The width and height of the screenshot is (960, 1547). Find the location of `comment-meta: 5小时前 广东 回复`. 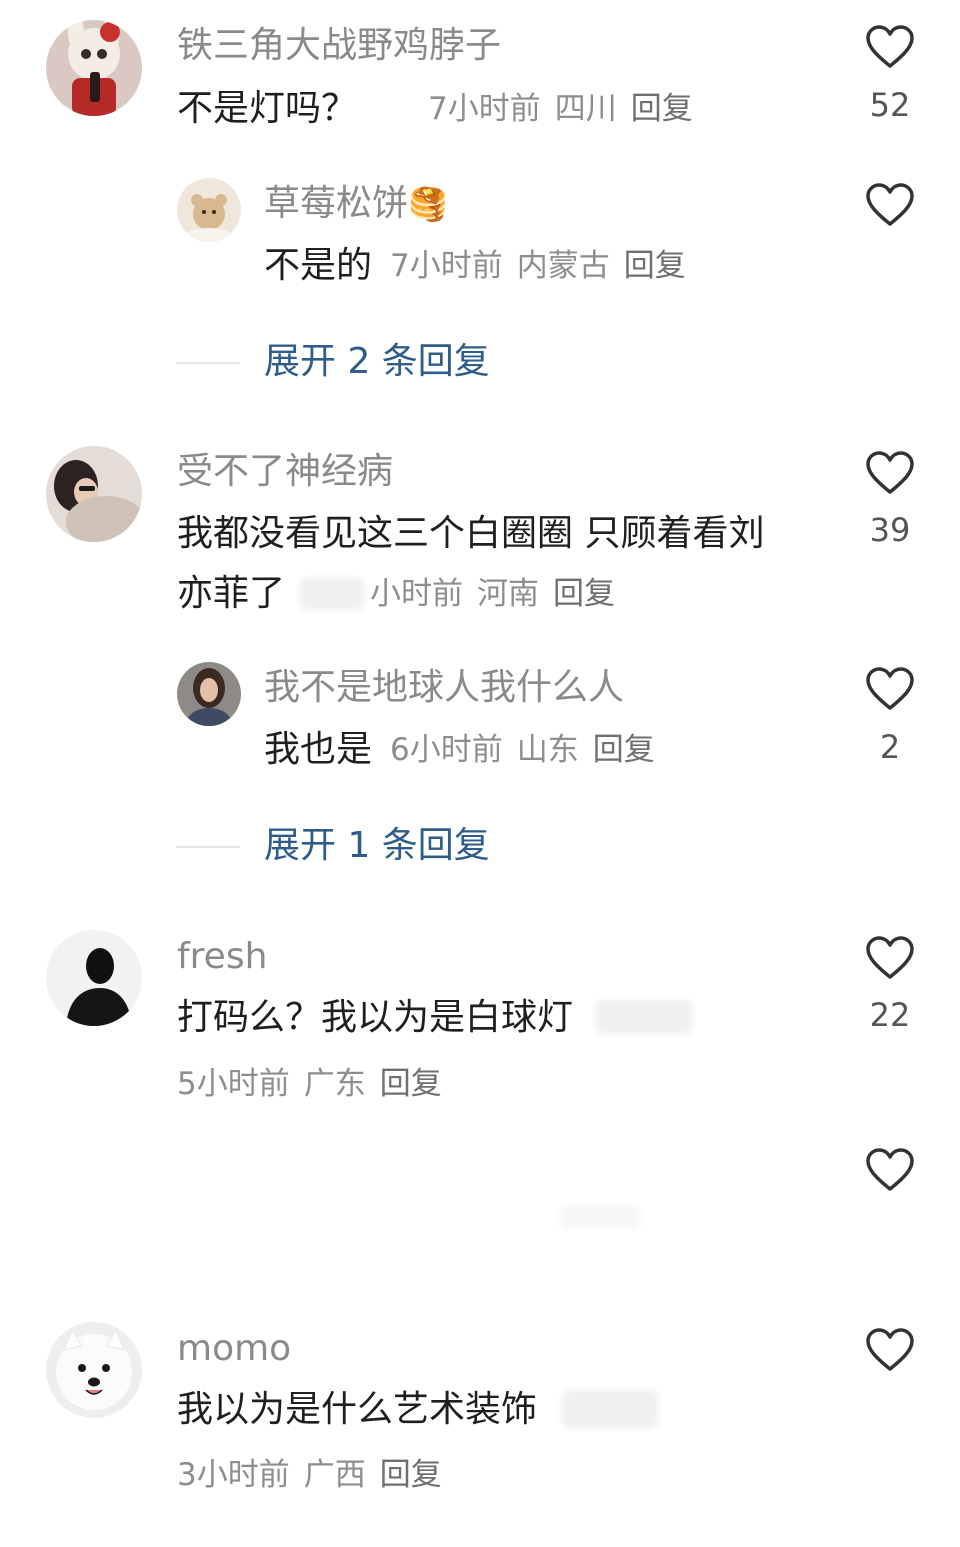

comment-meta: 5小时前 广东 回复 is located at coordinates (309, 1084).